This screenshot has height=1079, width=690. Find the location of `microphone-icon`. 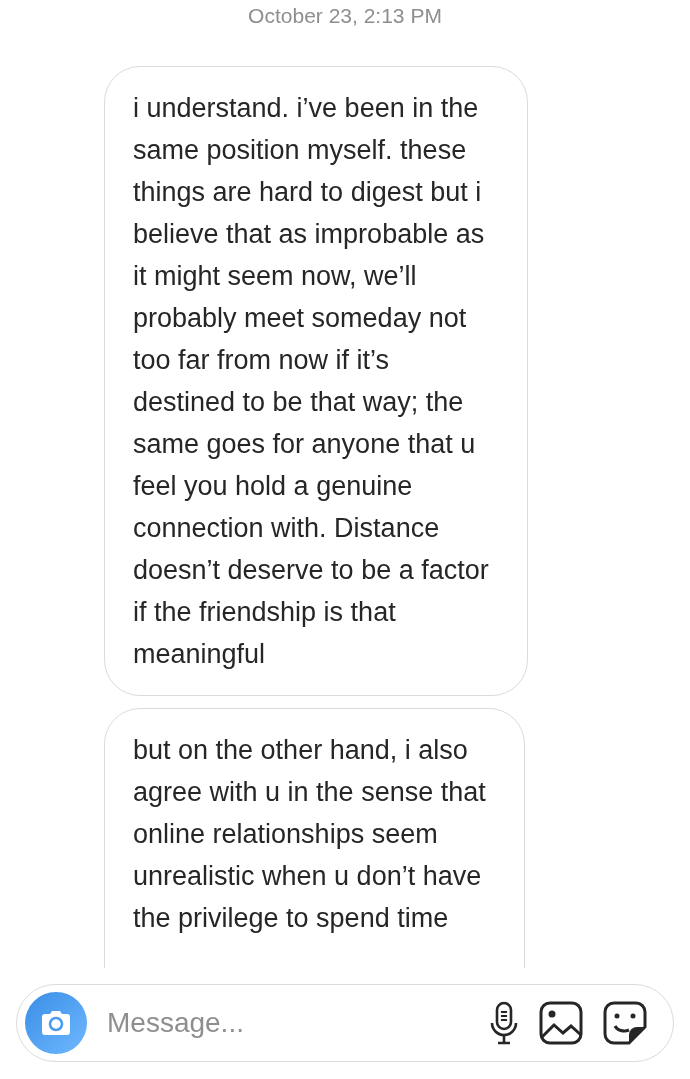

microphone-icon is located at coordinates (504, 1023).